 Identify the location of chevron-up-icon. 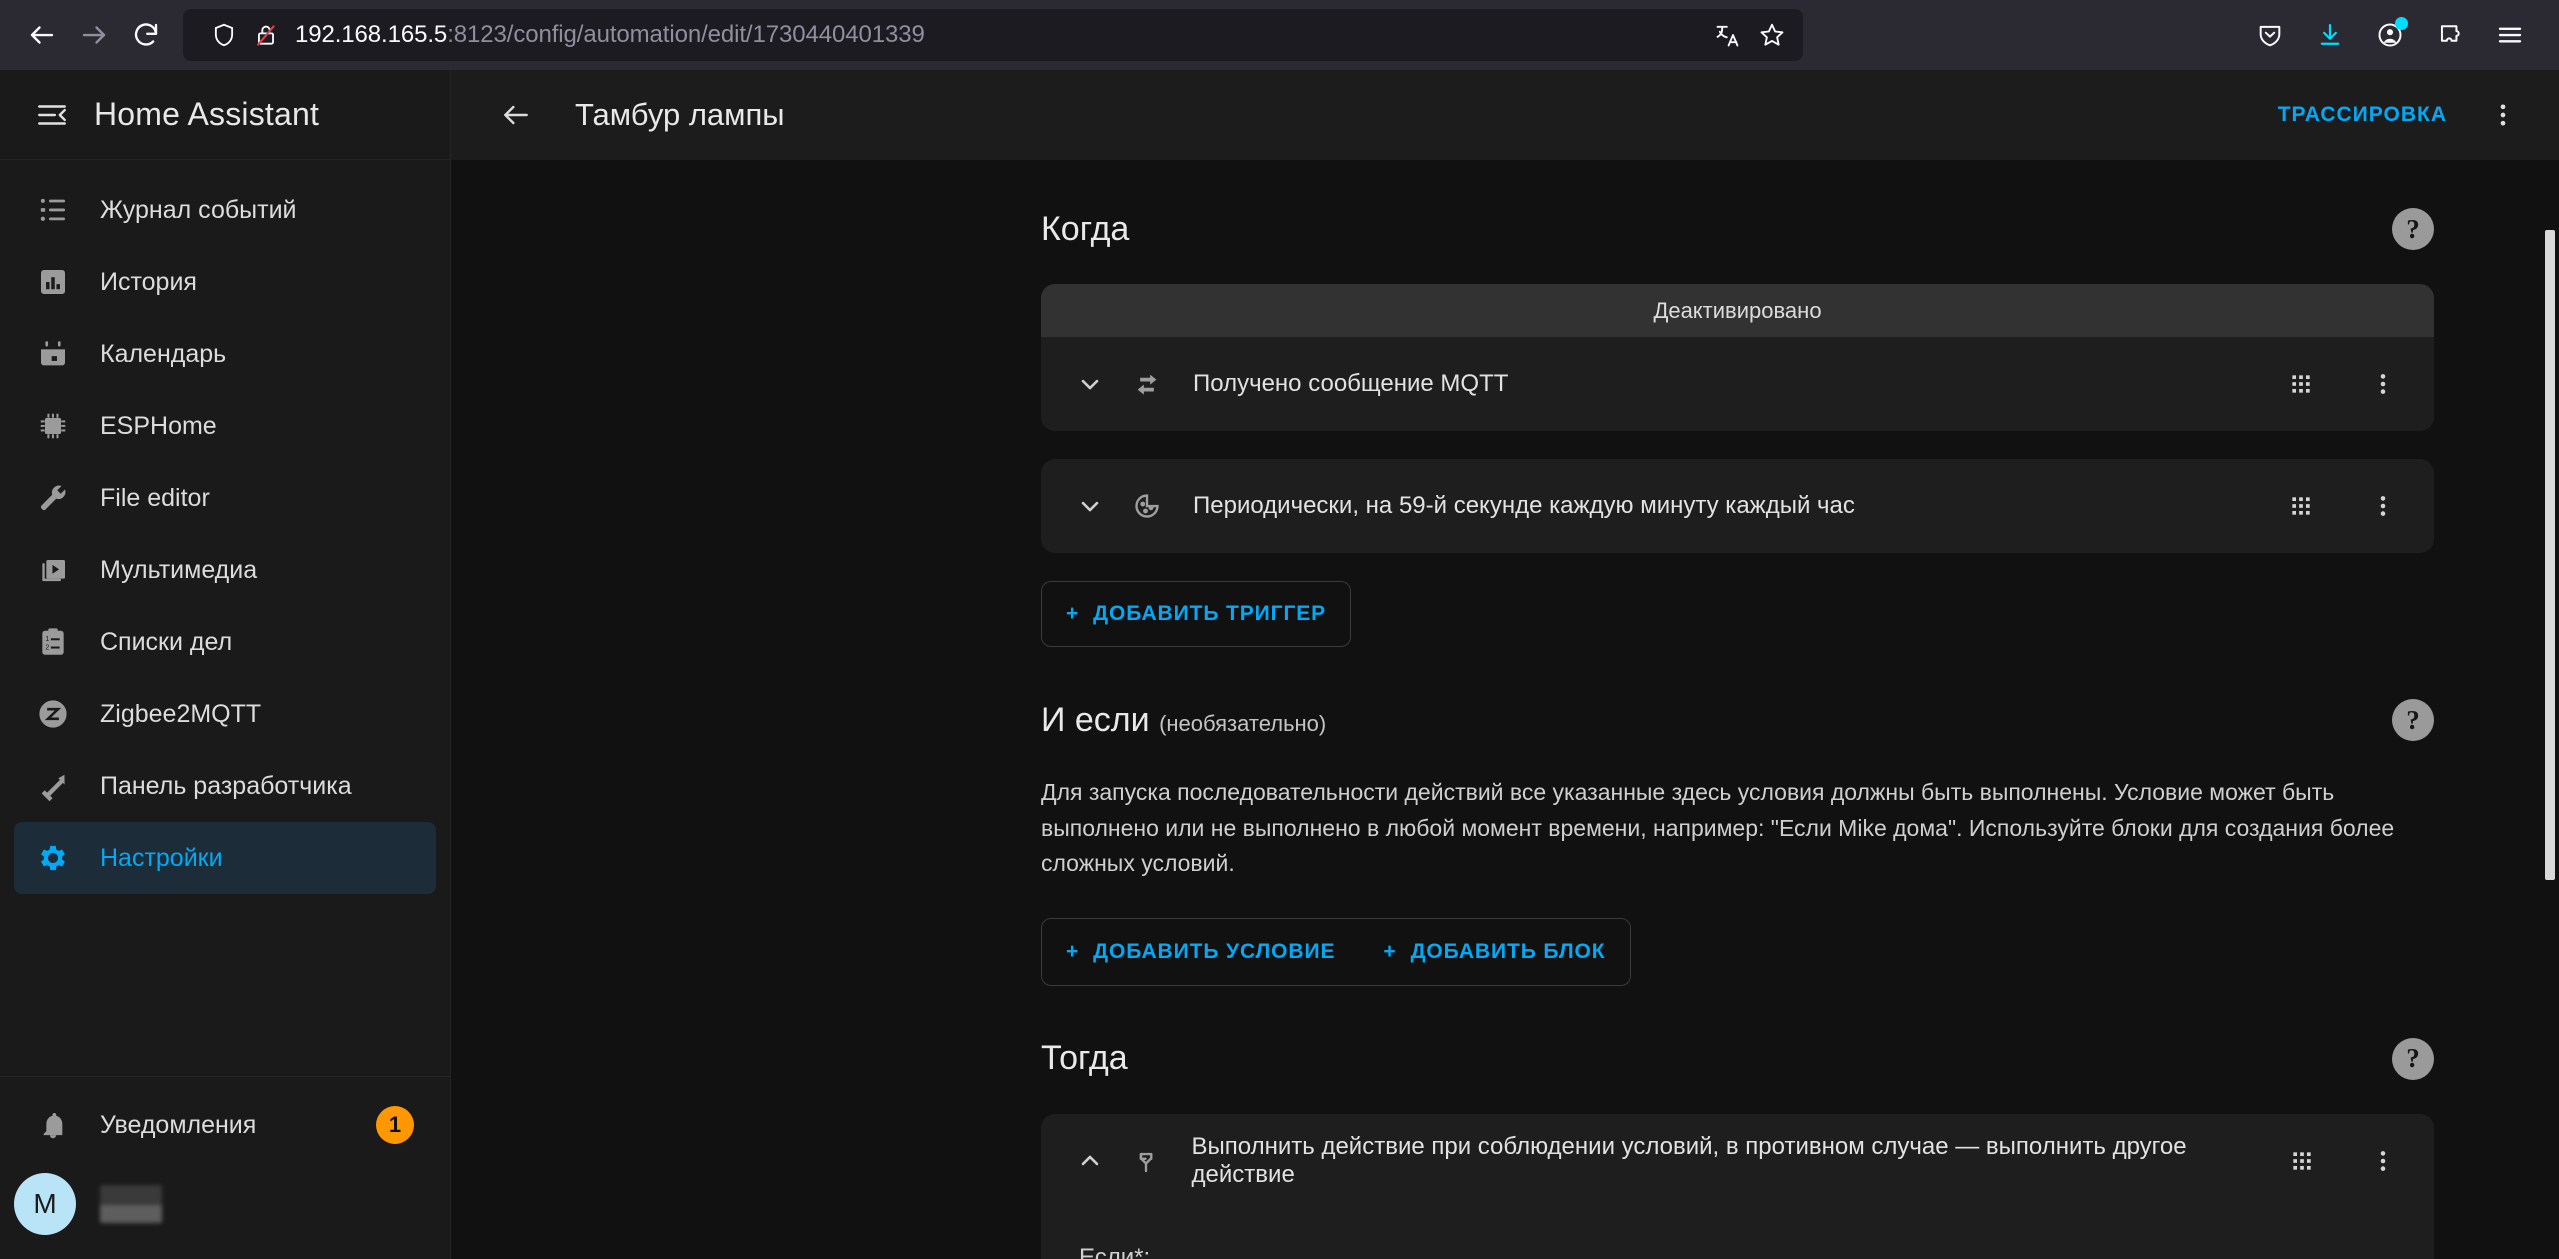
(1089, 1161).